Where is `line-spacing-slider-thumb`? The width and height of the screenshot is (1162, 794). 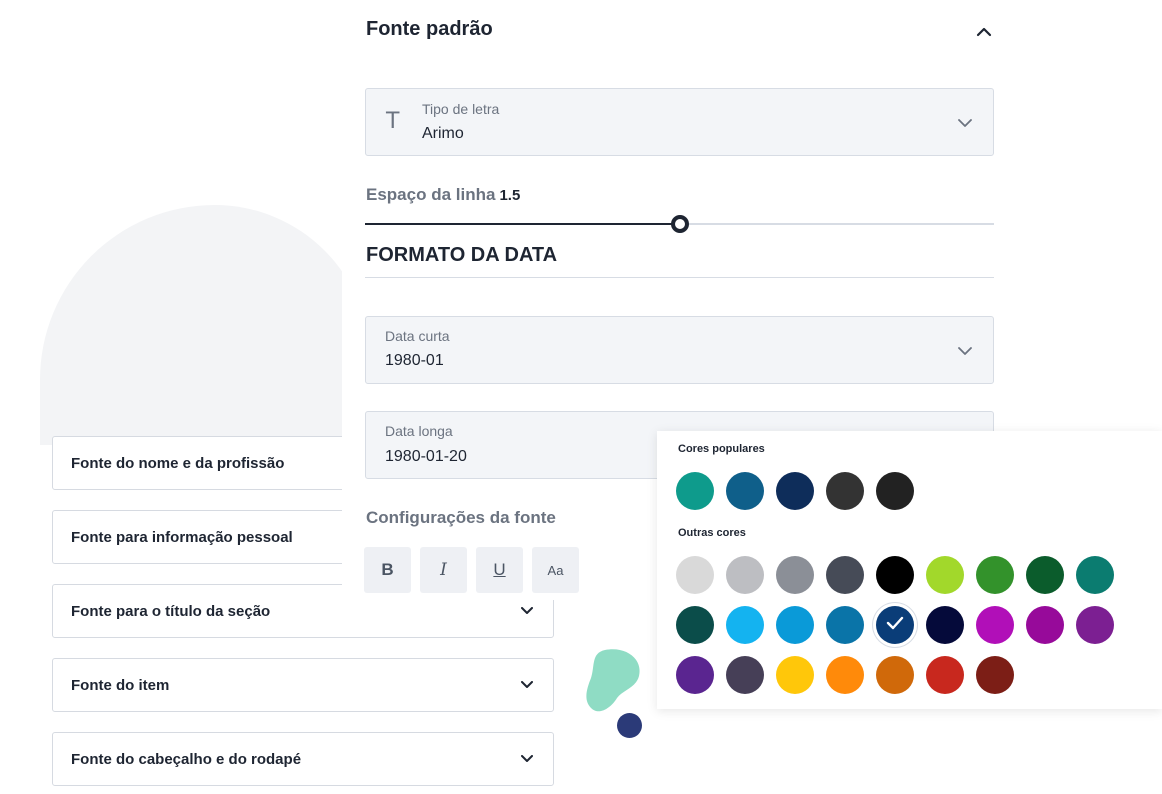 line-spacing-slider-thumb is located at coordinates (680, 224).